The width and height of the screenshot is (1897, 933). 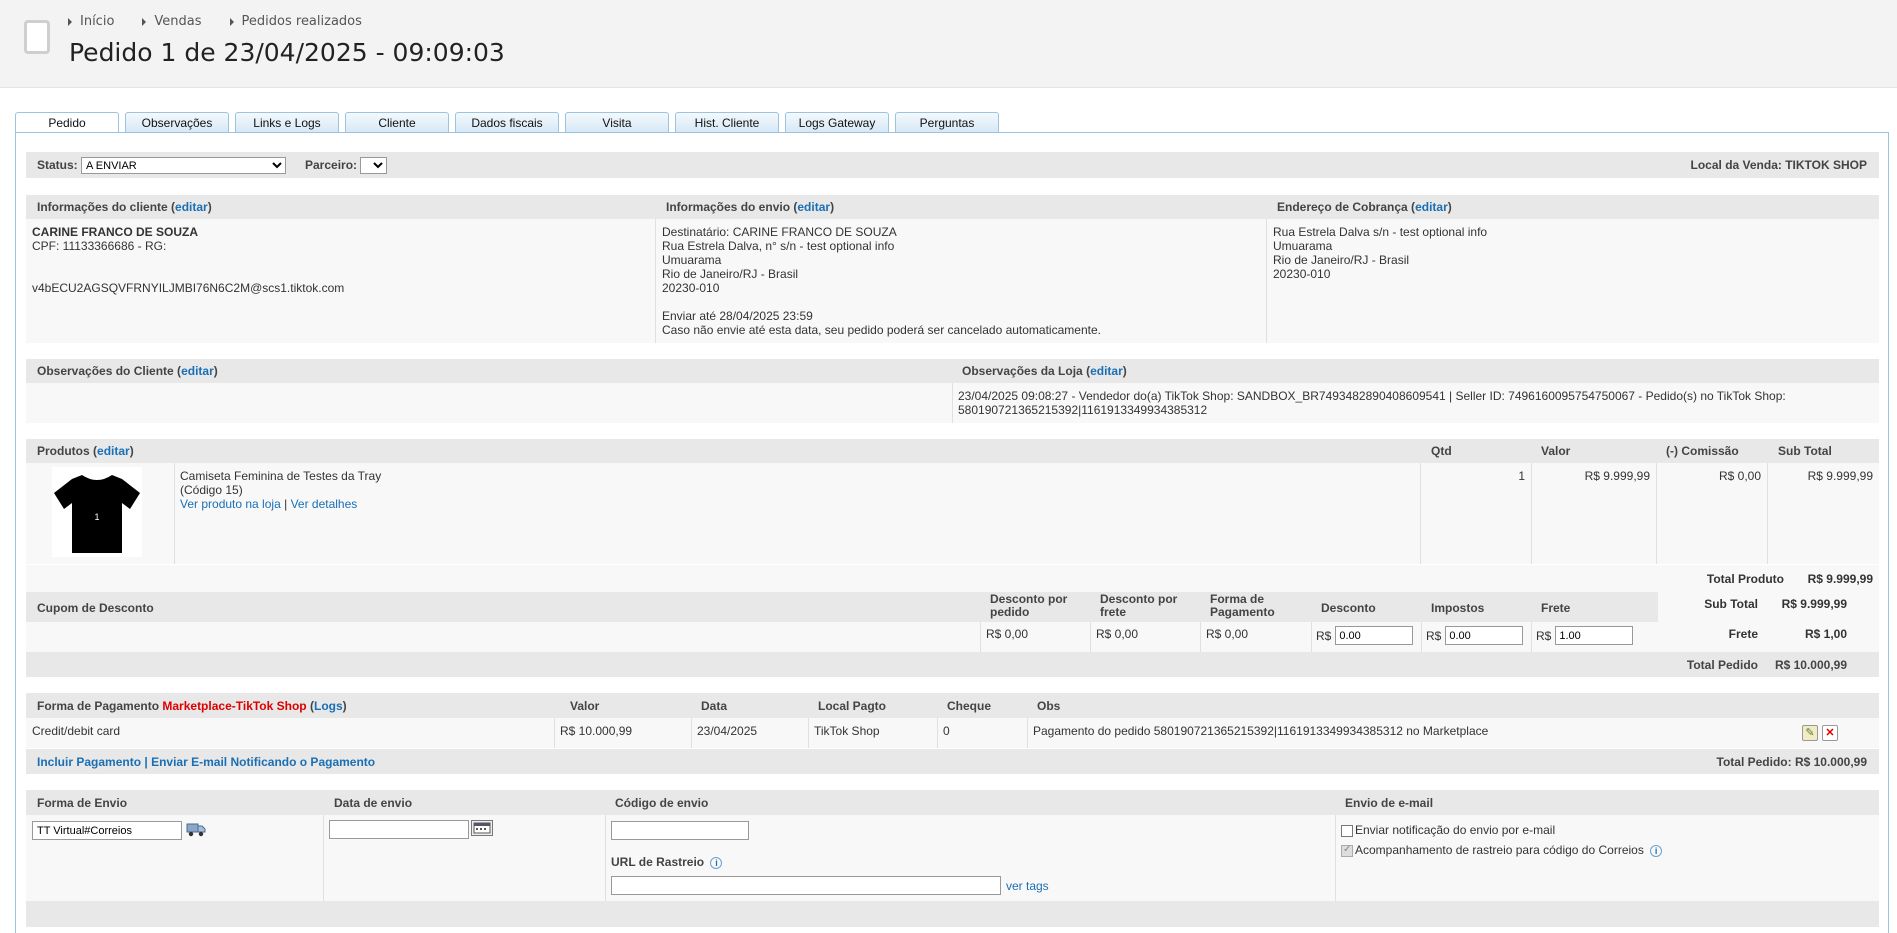 I want to click on discount-order-value: R$ 0,00, so click(x=1007, y=634).